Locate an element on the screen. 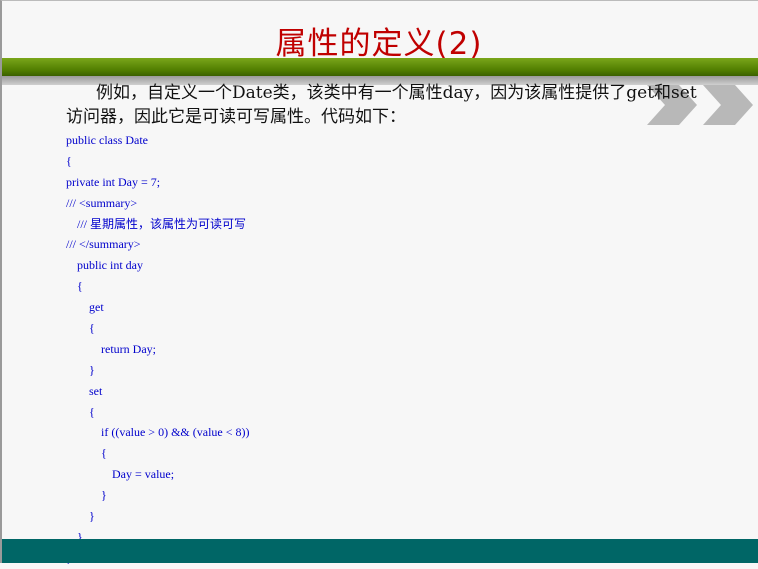  code-line: /// <summary> is located at coordinates (102, 202).